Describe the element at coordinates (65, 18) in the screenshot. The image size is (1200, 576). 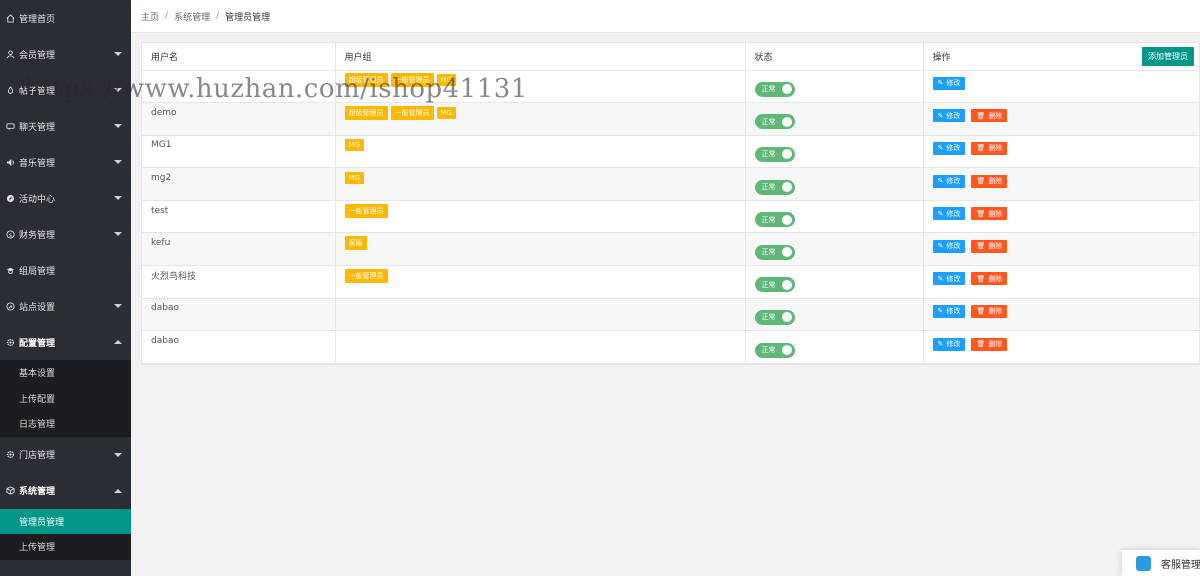
I see `sidebar-item-main-0: 管理首页` at that location.